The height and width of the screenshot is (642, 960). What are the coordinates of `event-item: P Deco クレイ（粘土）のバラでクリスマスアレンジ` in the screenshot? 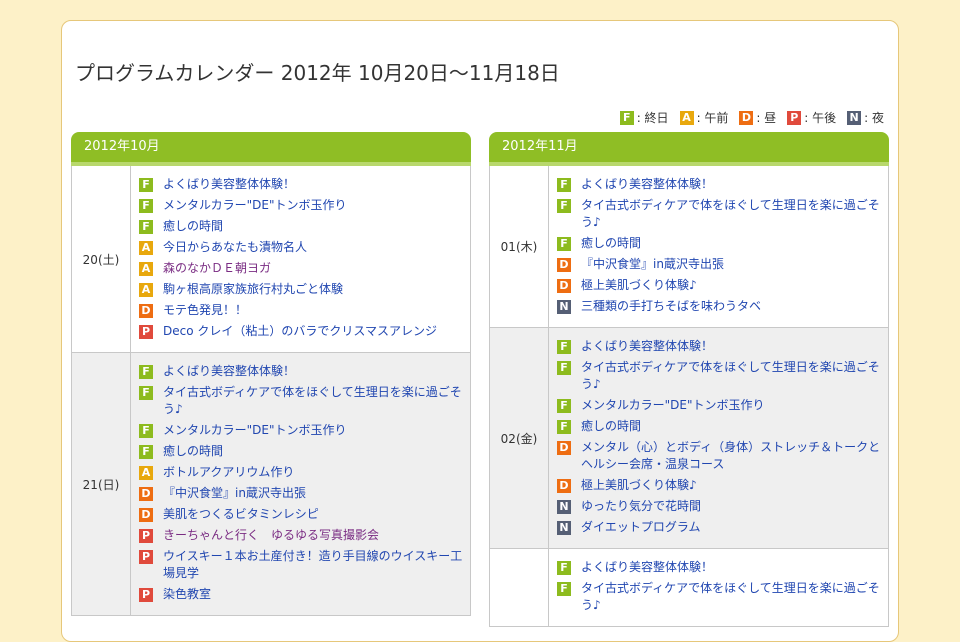 It's located at (301, 331).